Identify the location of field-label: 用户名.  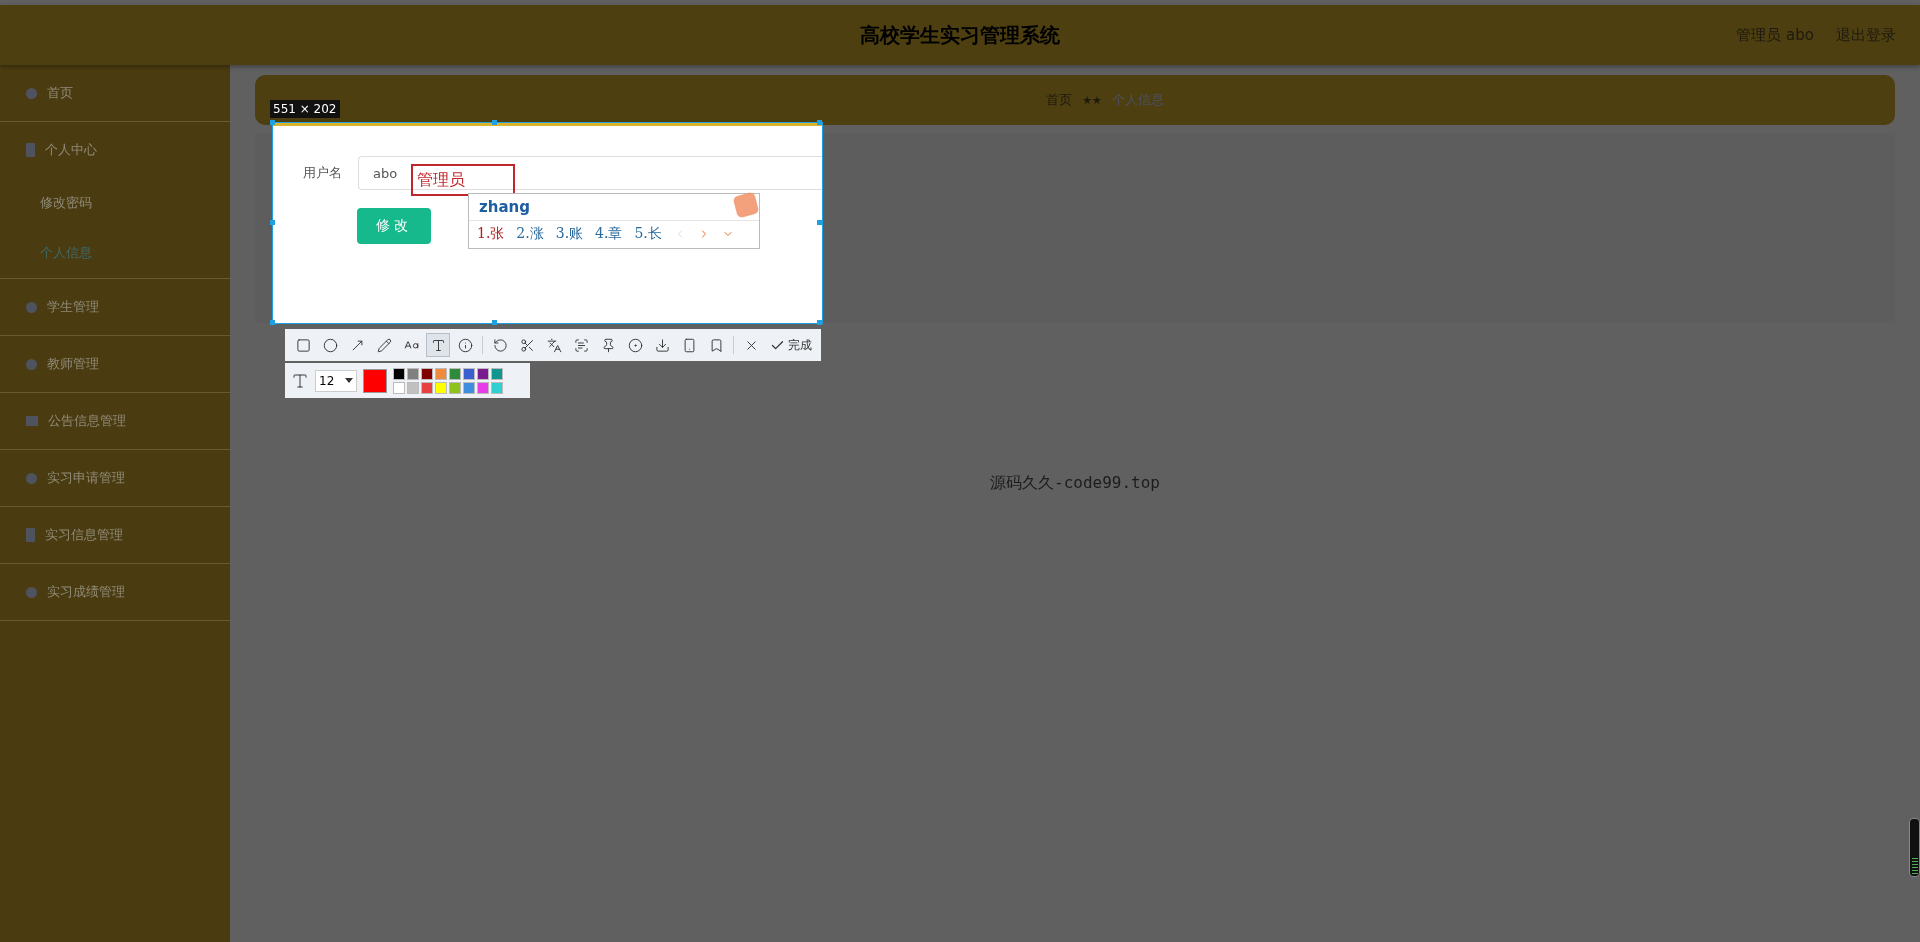
(323, 173).